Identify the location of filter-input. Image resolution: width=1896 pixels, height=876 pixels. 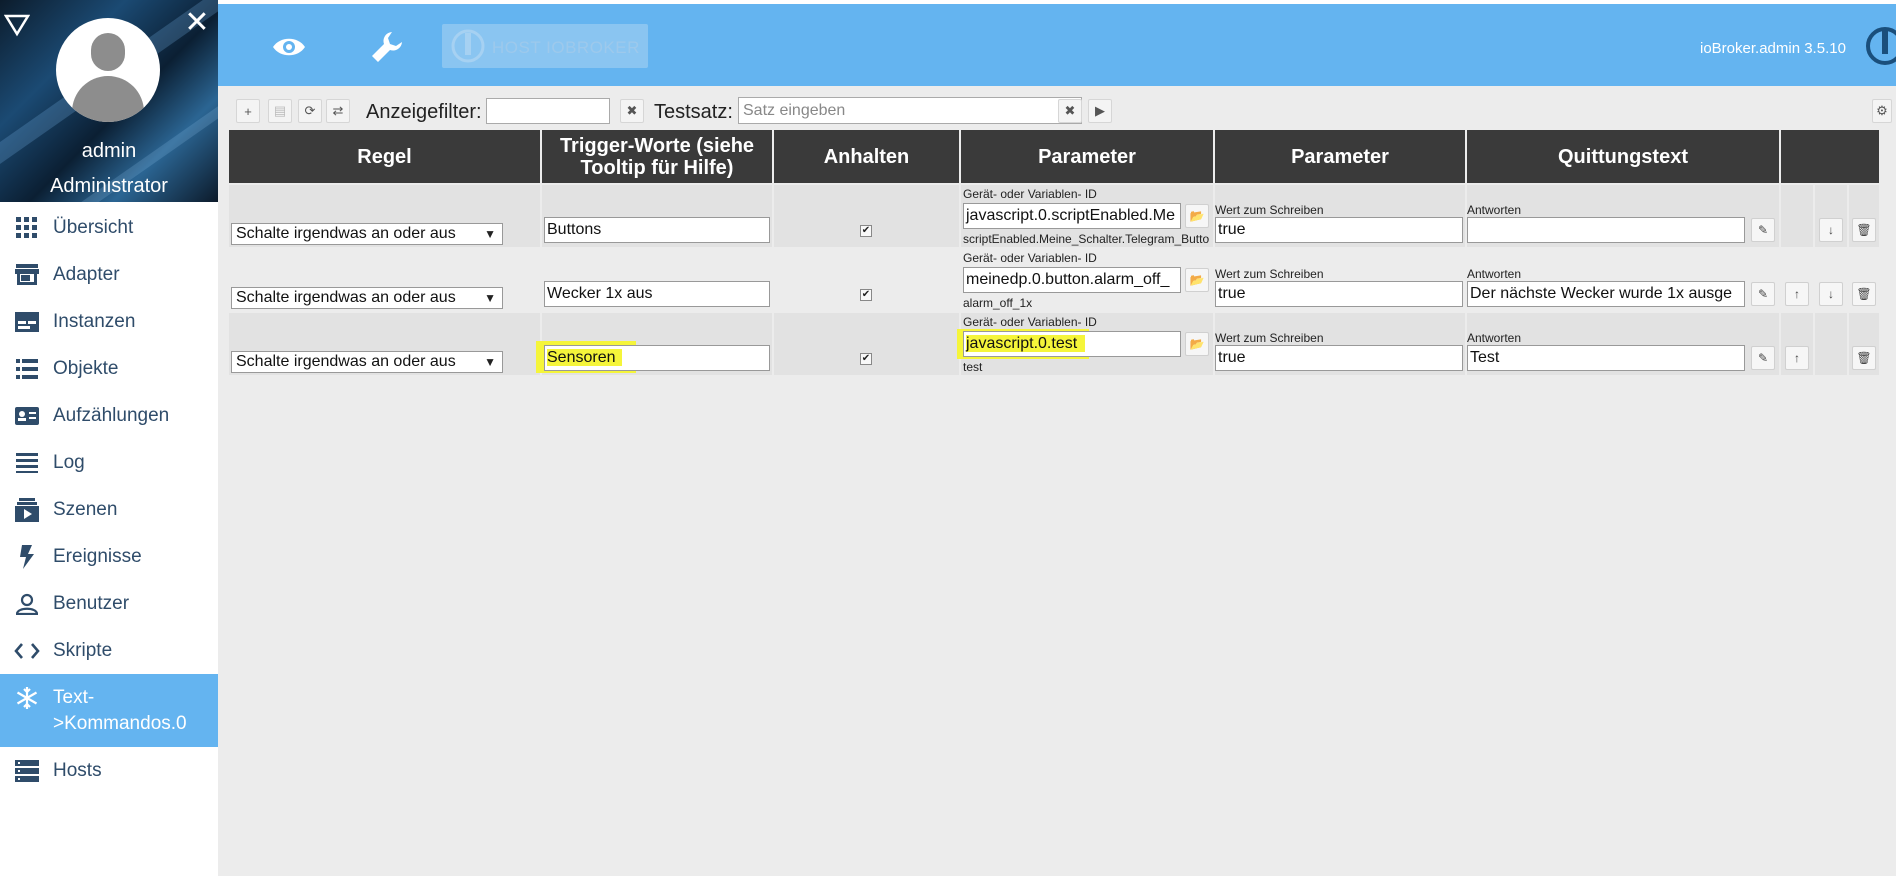
(548, 111).